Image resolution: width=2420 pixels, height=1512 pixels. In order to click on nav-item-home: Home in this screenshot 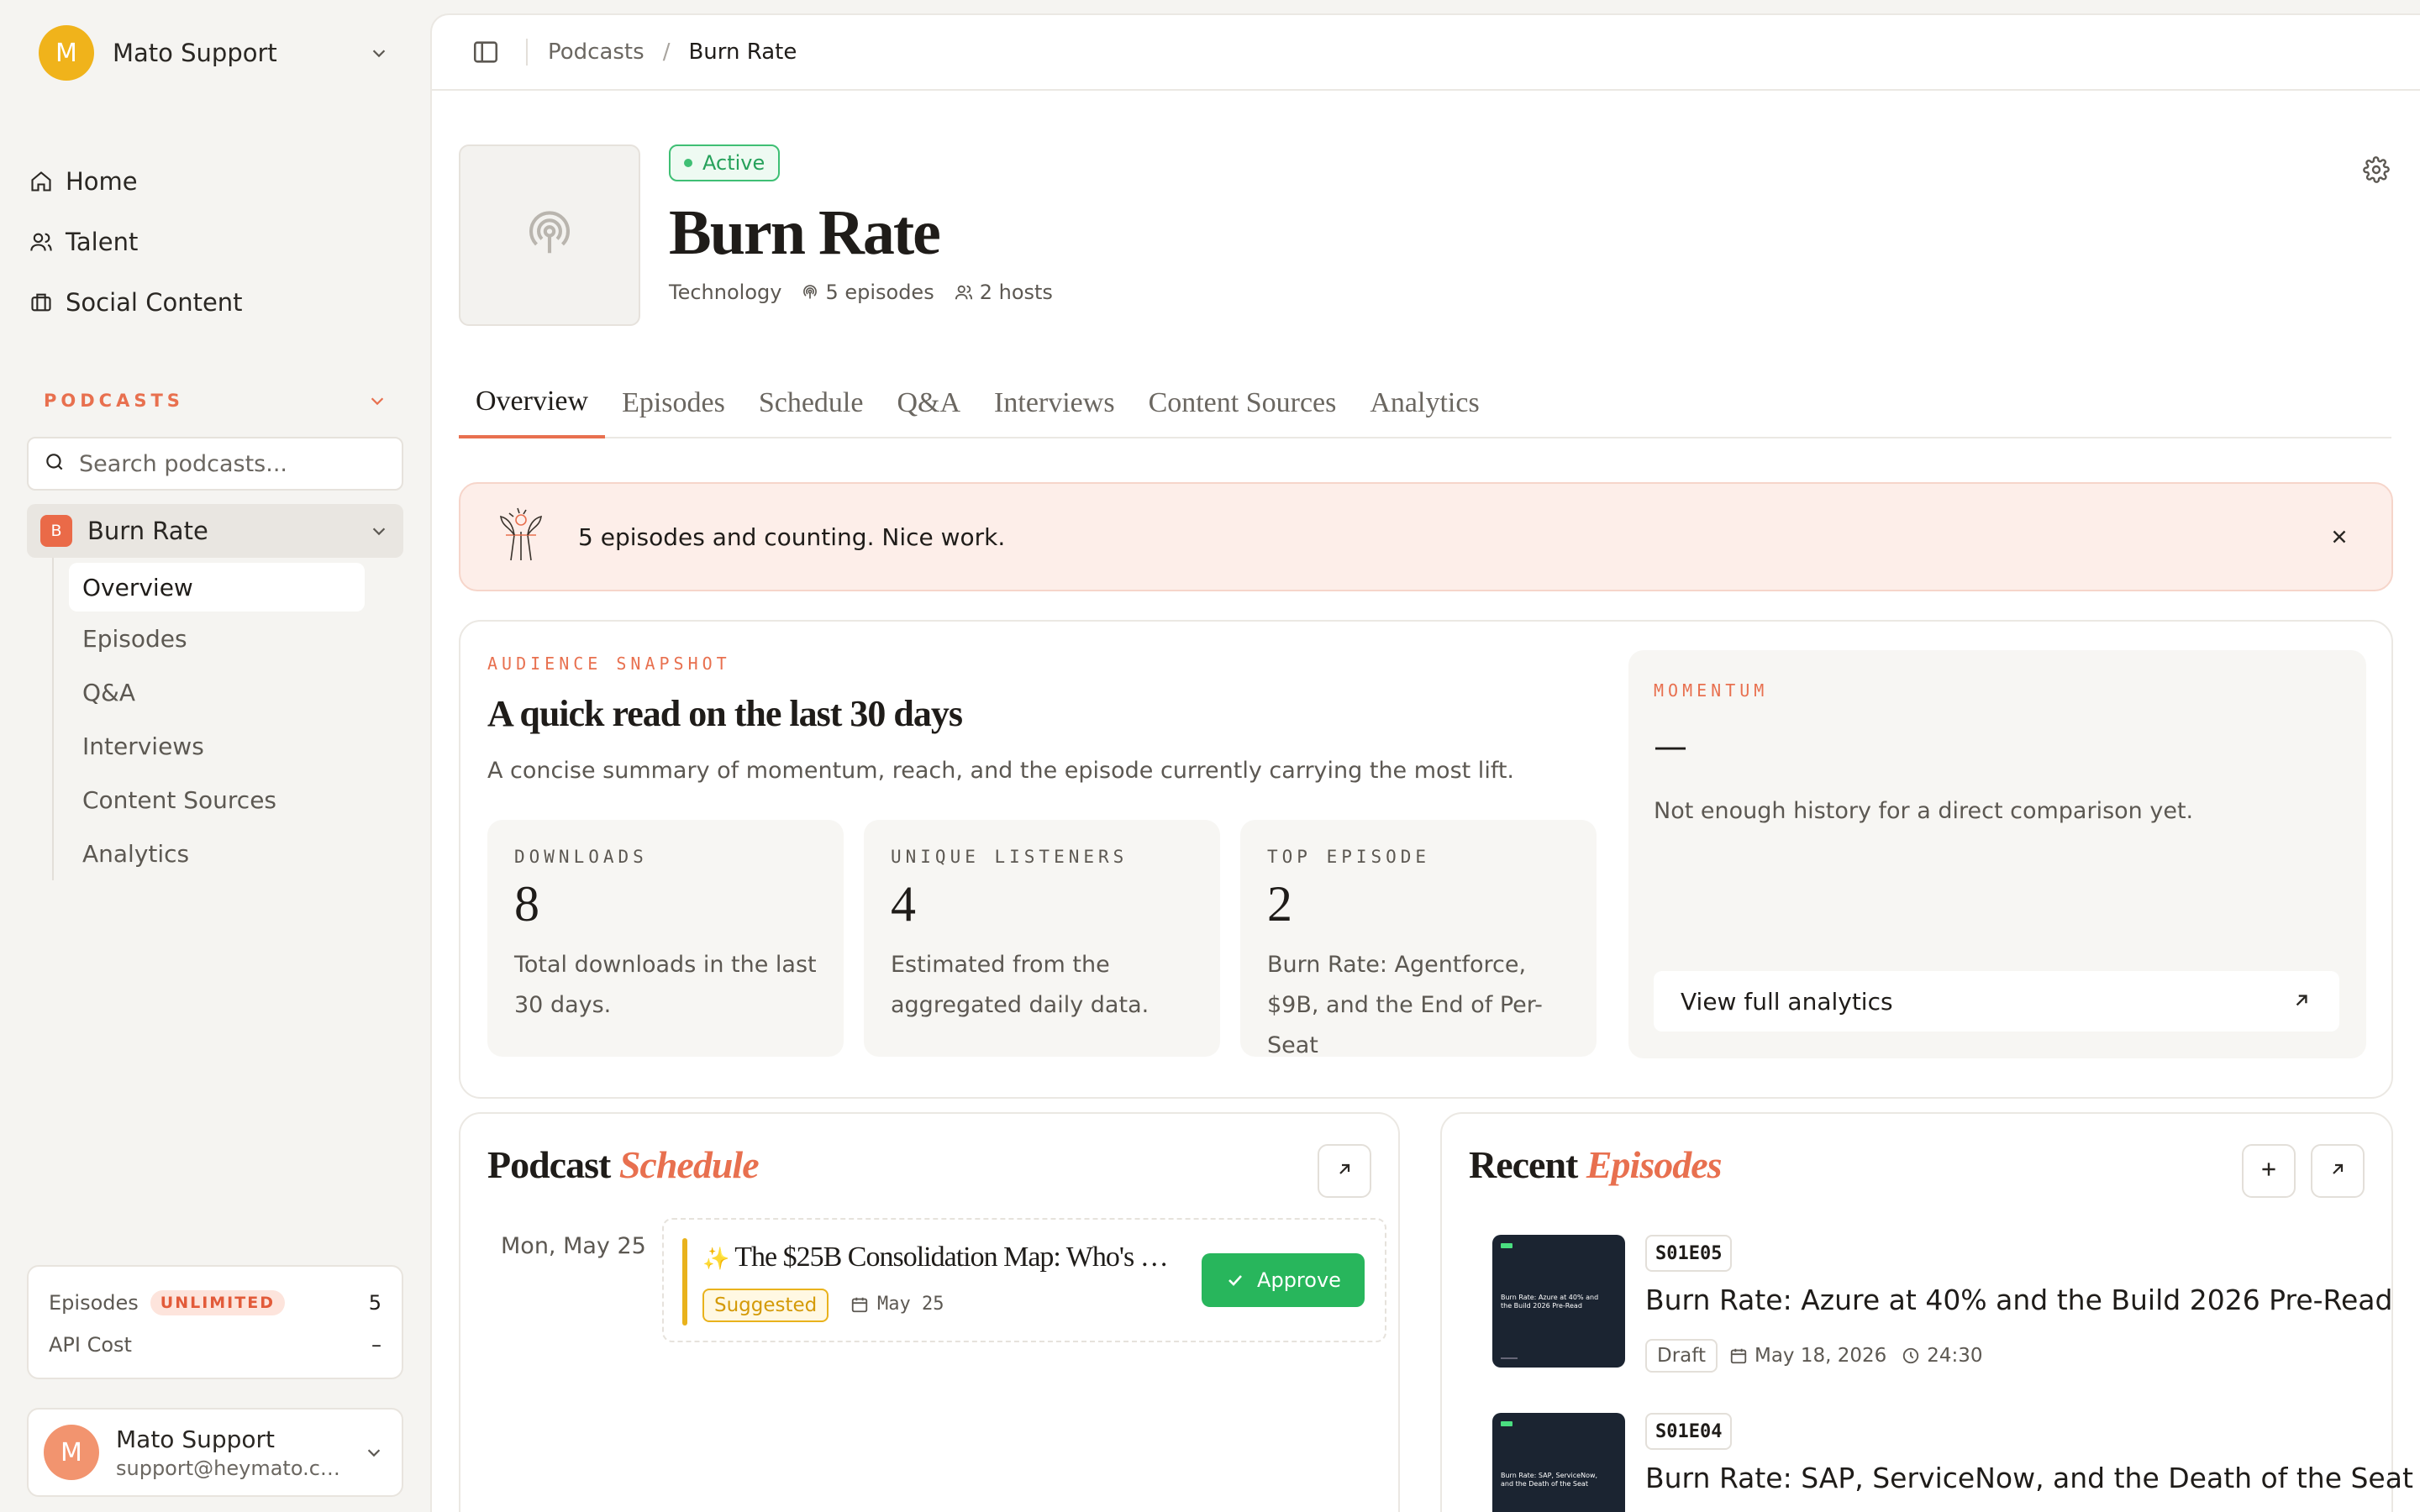, I will do `click(215, 181)`.